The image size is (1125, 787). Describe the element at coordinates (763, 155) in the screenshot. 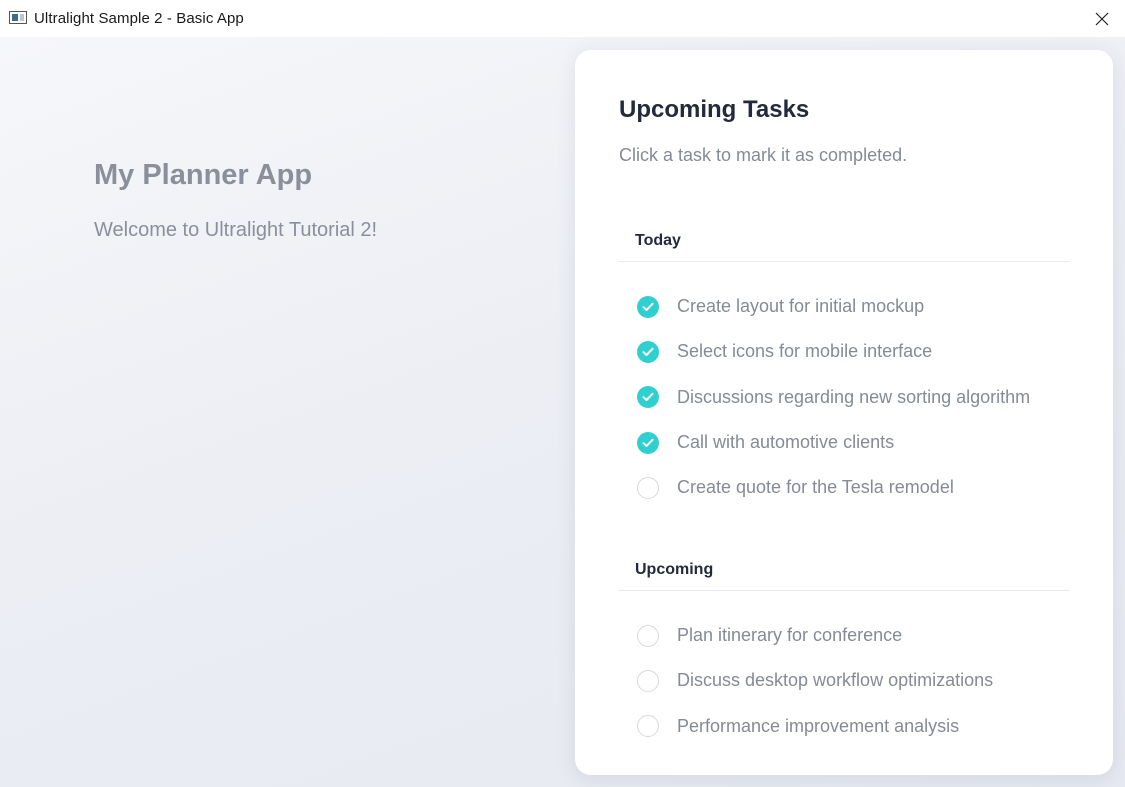

I see `tasks-subtitle: Click a task to mark it as completed.` at that location.